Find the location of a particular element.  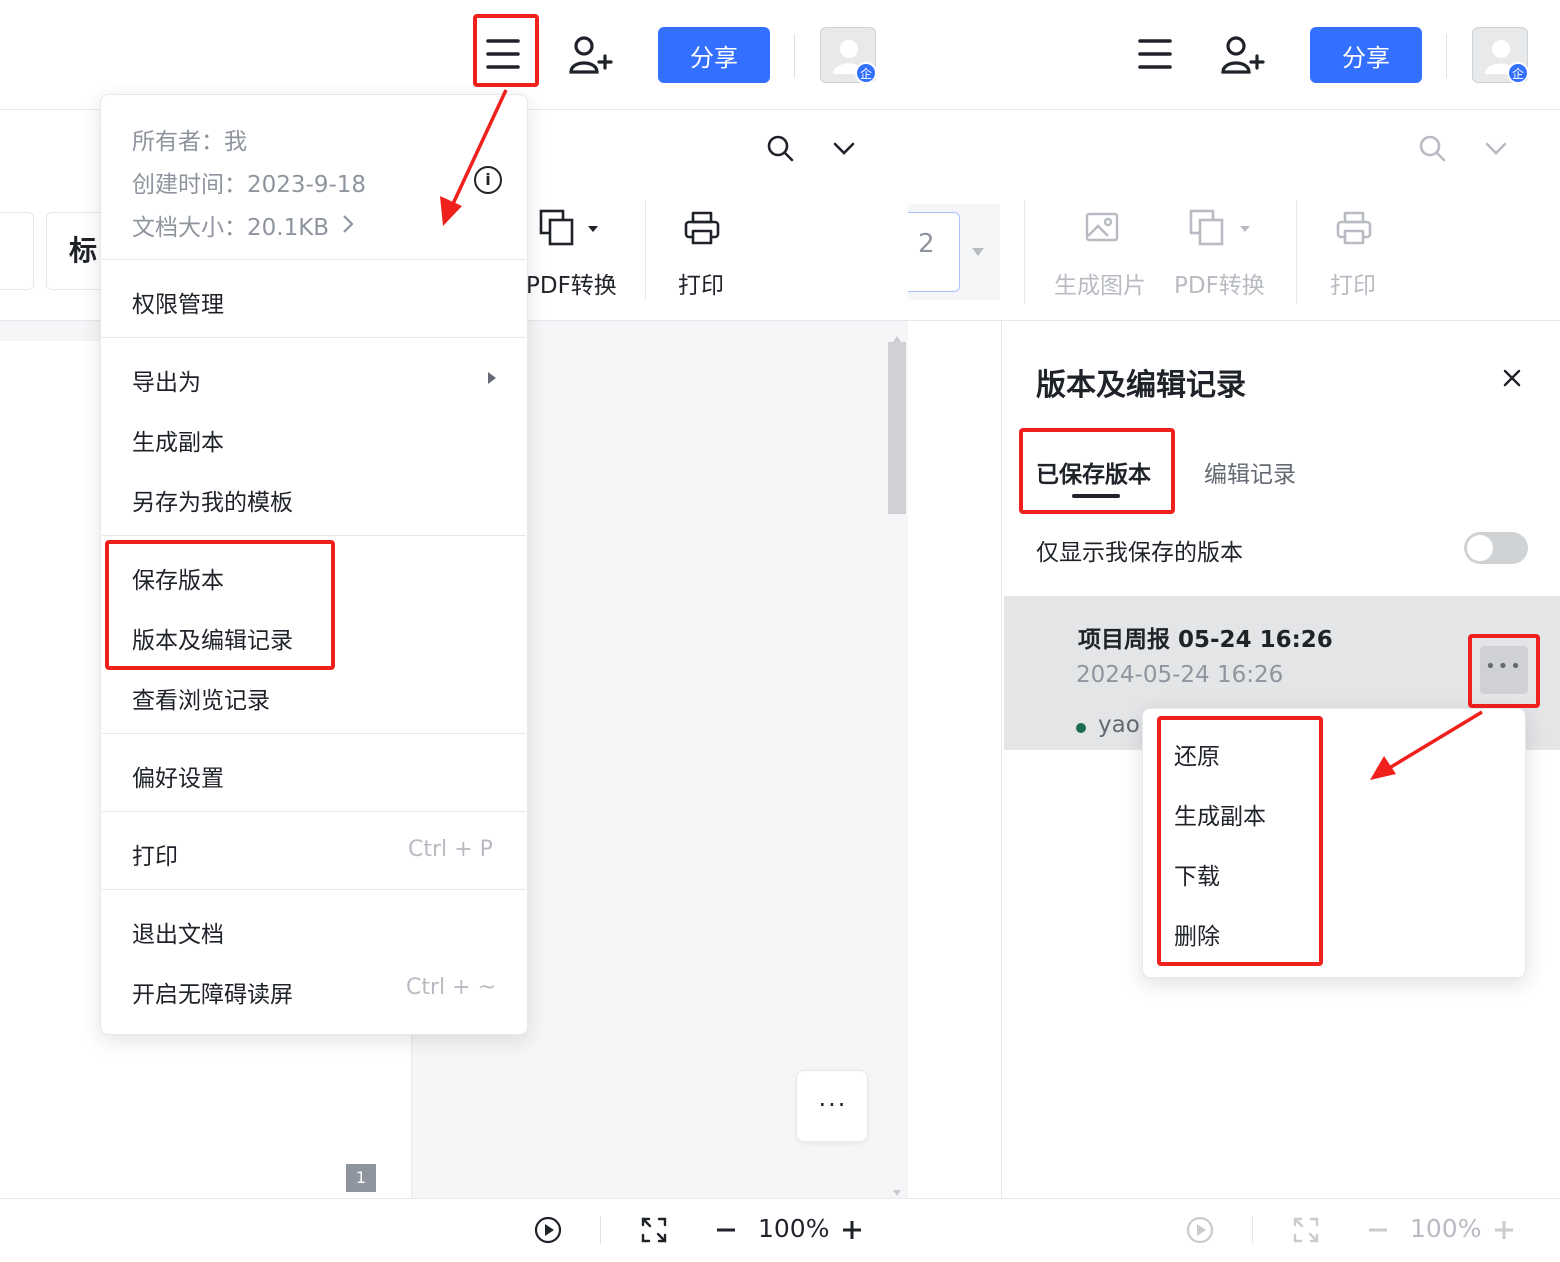

fullscreen-icon is located at coordinates (654, 1230).